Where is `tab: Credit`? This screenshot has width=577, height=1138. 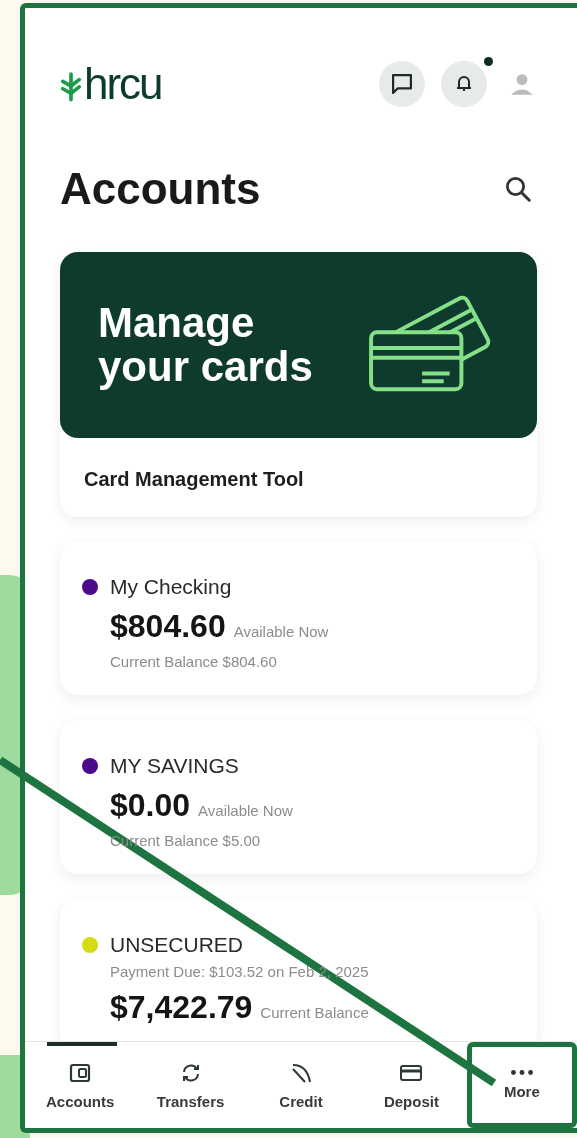
tab: Credit is located at coordinates (301, 1085).